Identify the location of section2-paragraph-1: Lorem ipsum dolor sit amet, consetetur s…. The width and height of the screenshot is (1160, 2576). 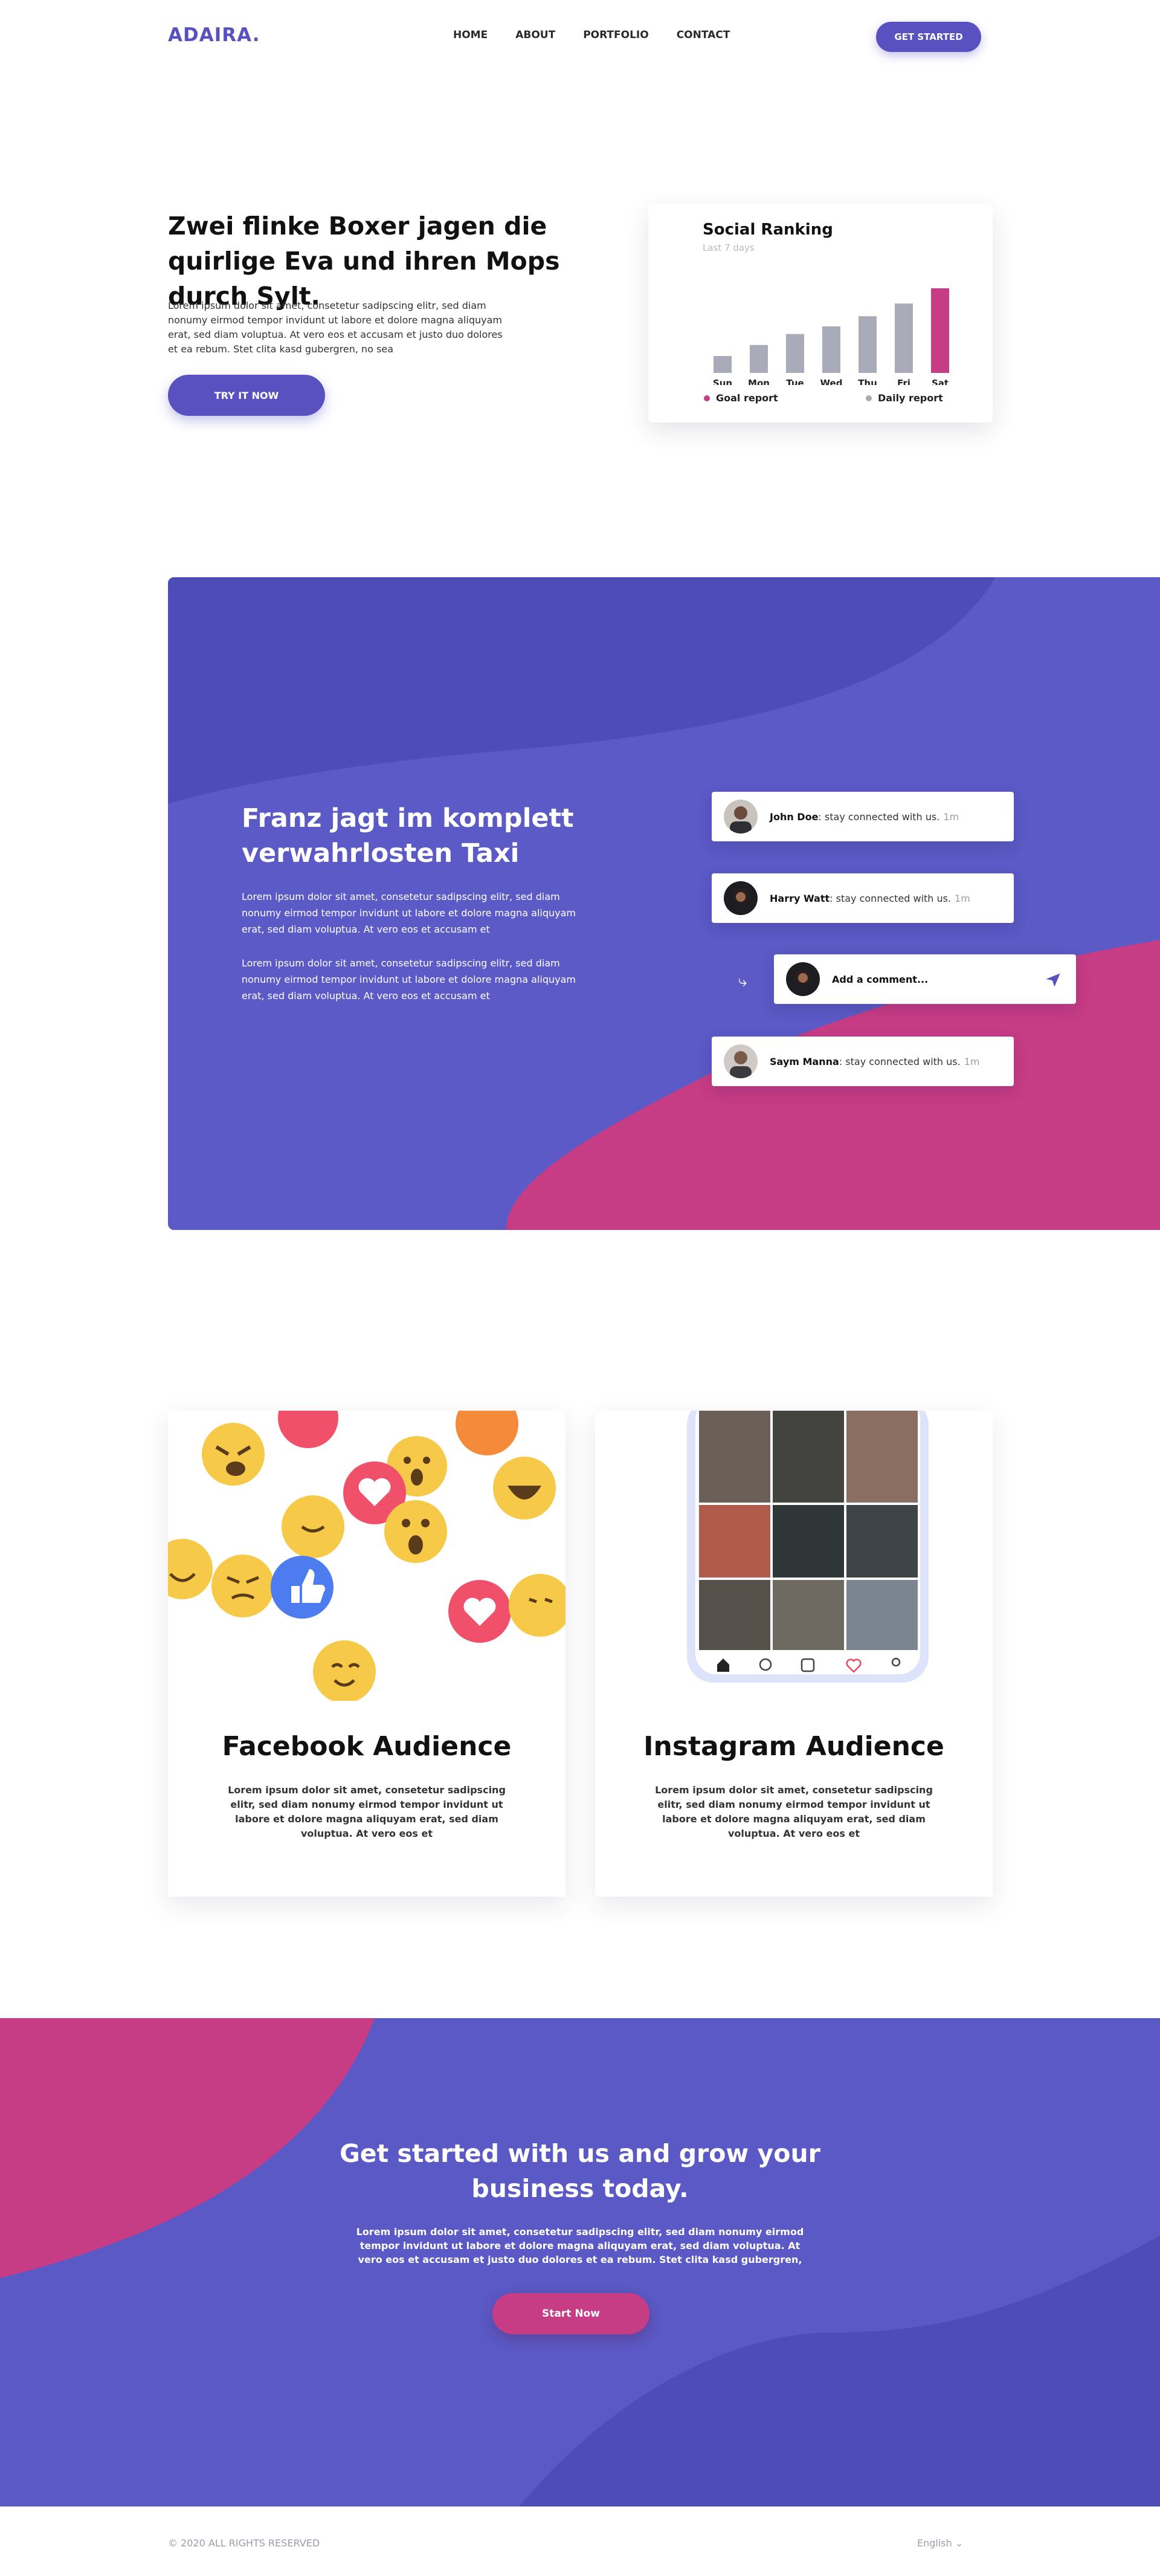
(409, 913).